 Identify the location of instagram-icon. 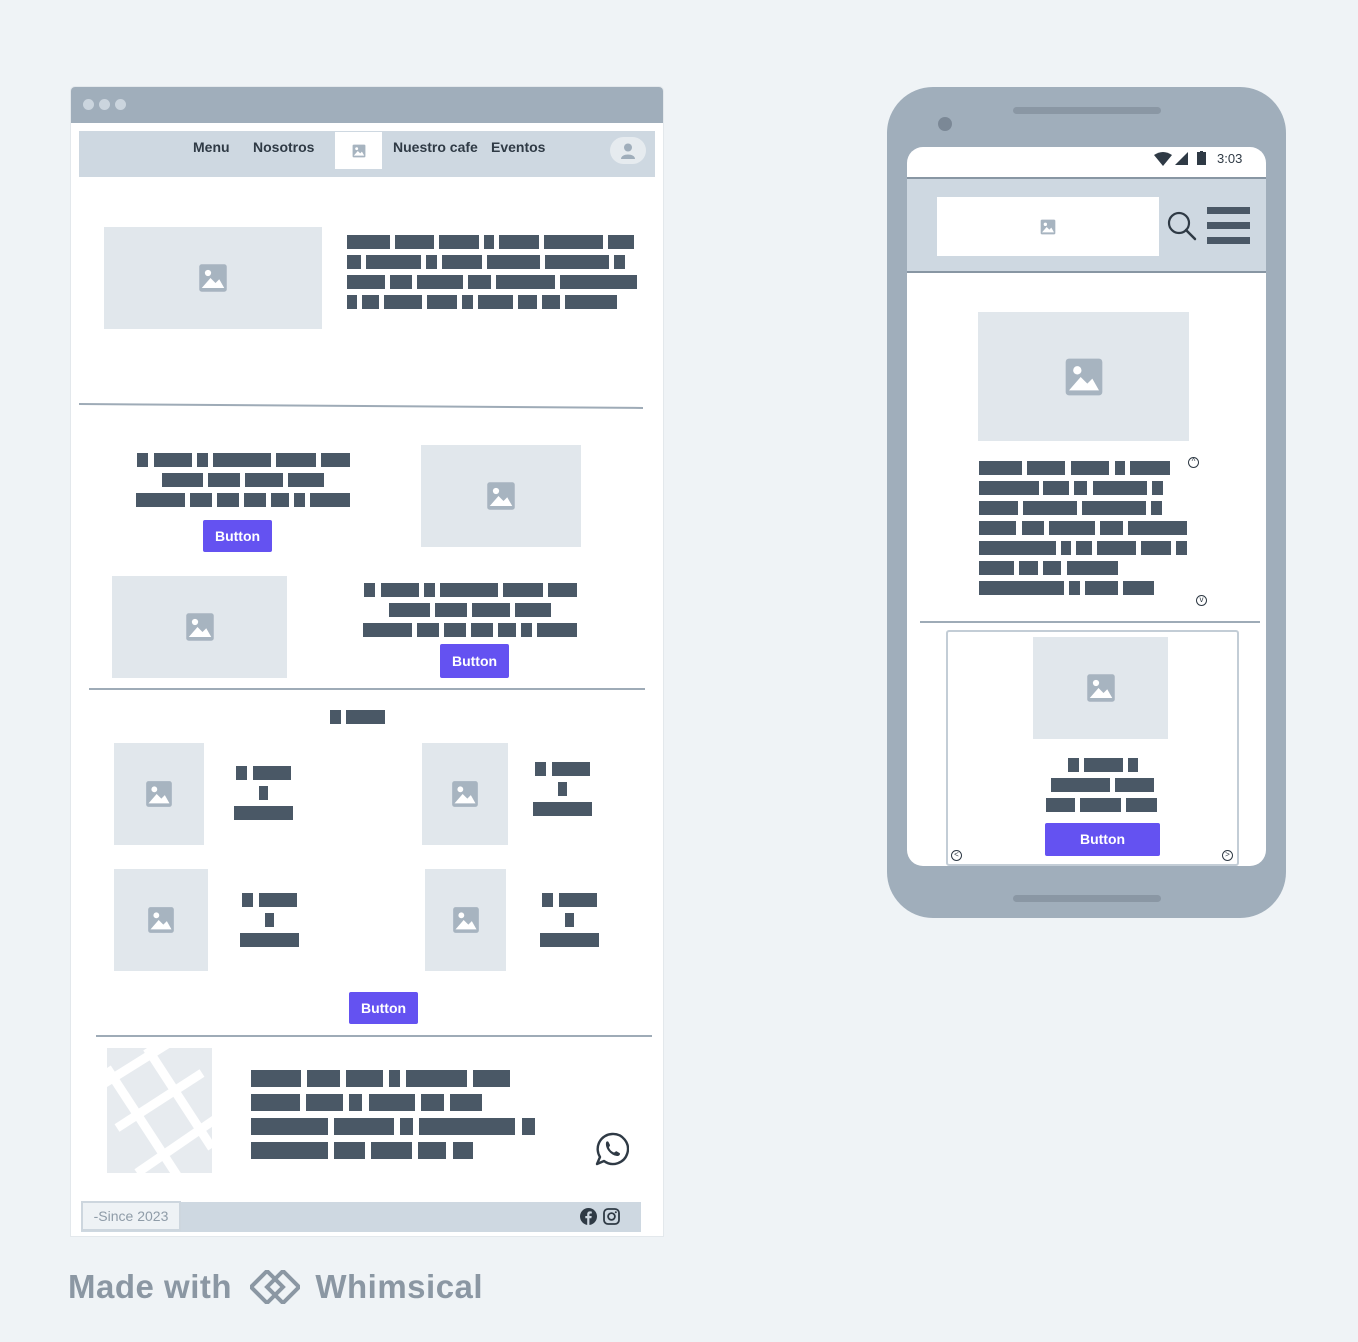
(611, 1216).